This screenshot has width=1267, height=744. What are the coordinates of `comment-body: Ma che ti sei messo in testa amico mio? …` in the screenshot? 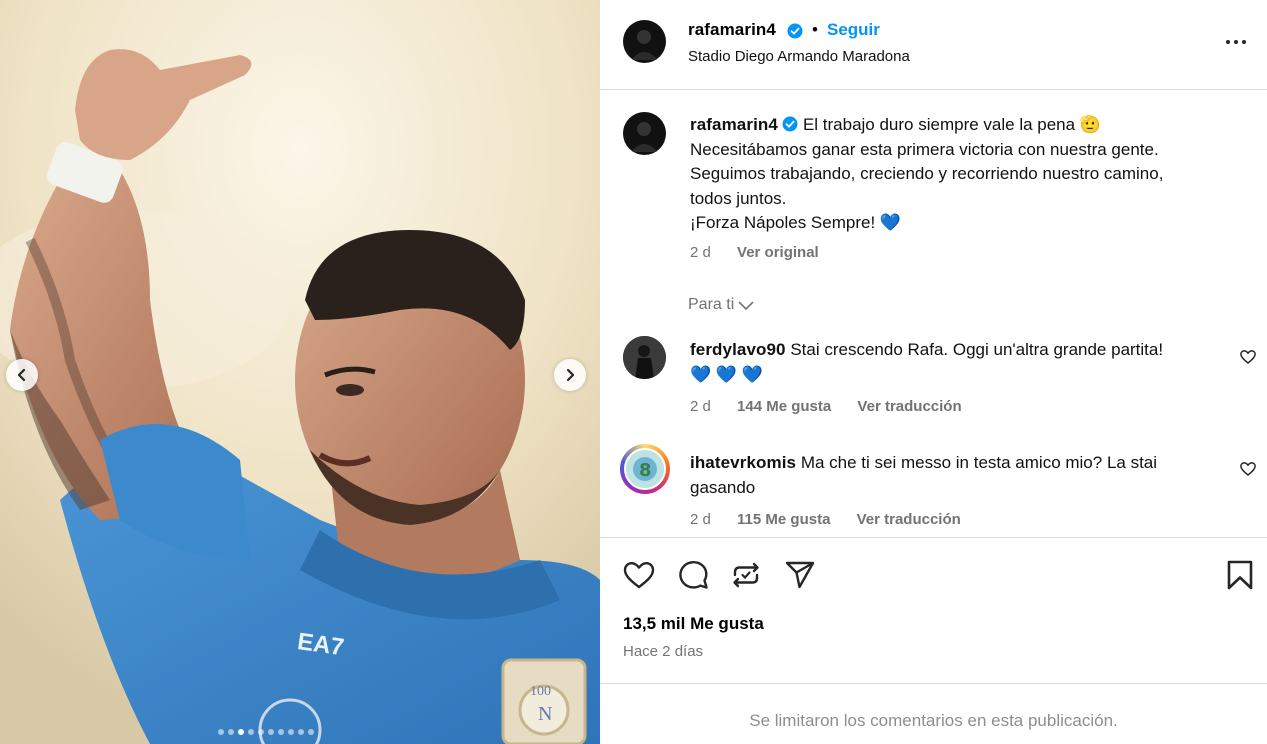 It's located at (979, 462).